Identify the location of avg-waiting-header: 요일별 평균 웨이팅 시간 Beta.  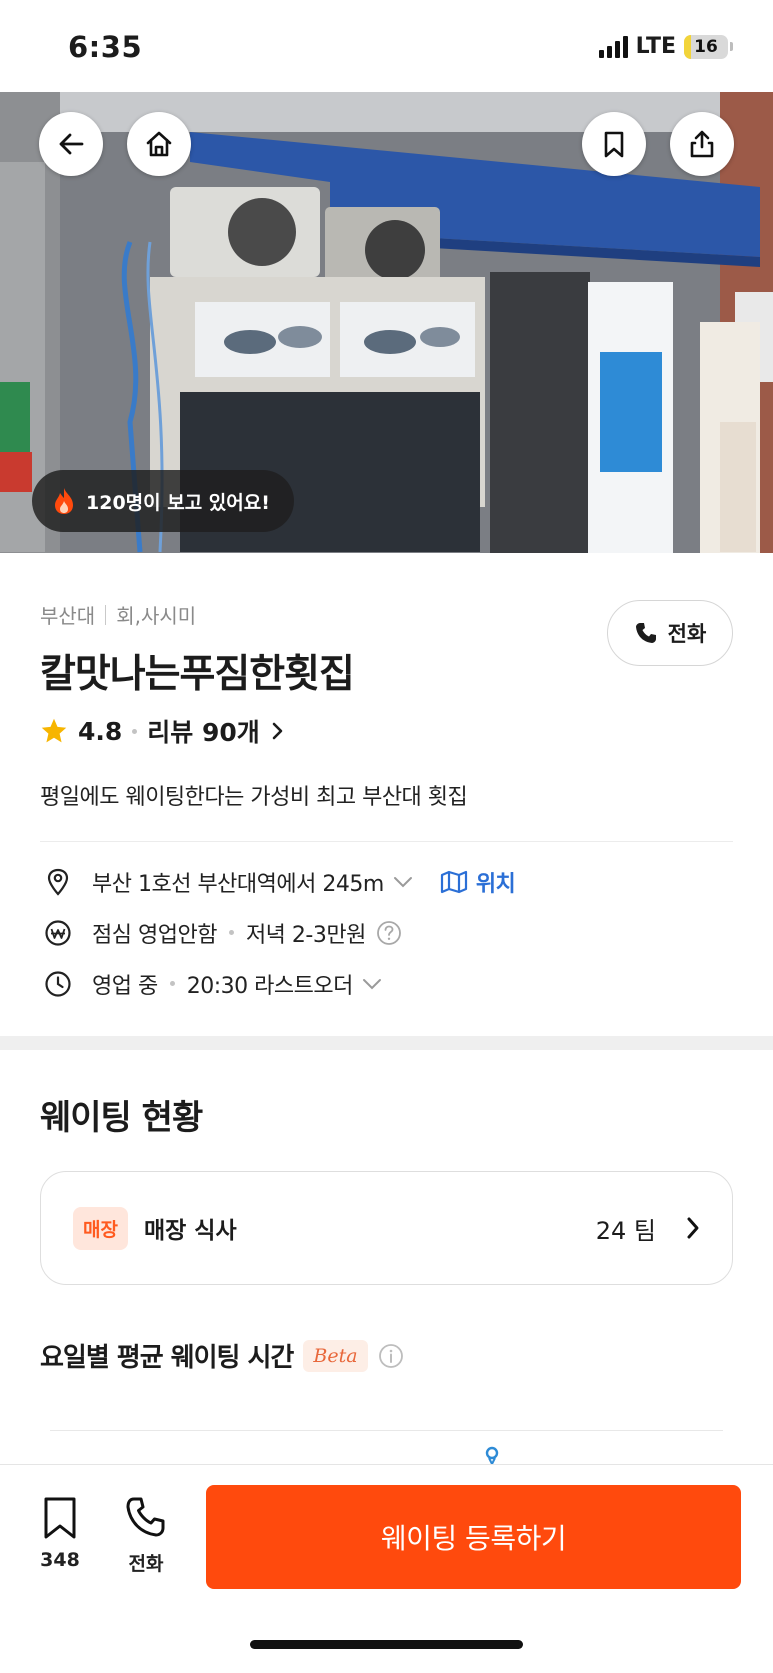
(386, 1355).